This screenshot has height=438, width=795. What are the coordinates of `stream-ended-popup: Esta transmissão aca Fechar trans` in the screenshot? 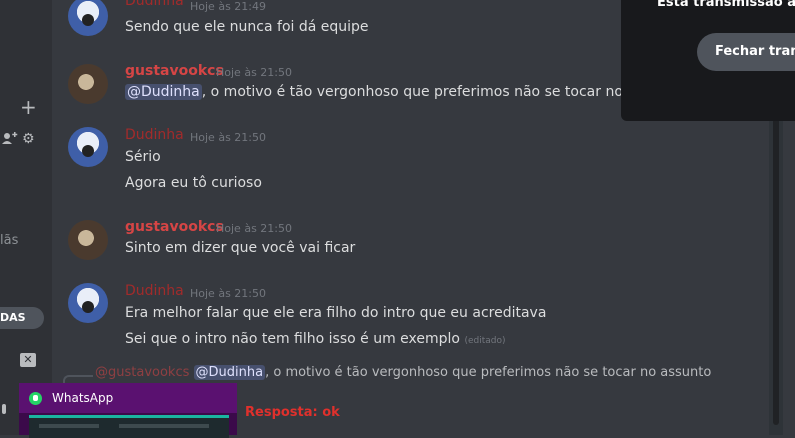 It's located at (708, 60).